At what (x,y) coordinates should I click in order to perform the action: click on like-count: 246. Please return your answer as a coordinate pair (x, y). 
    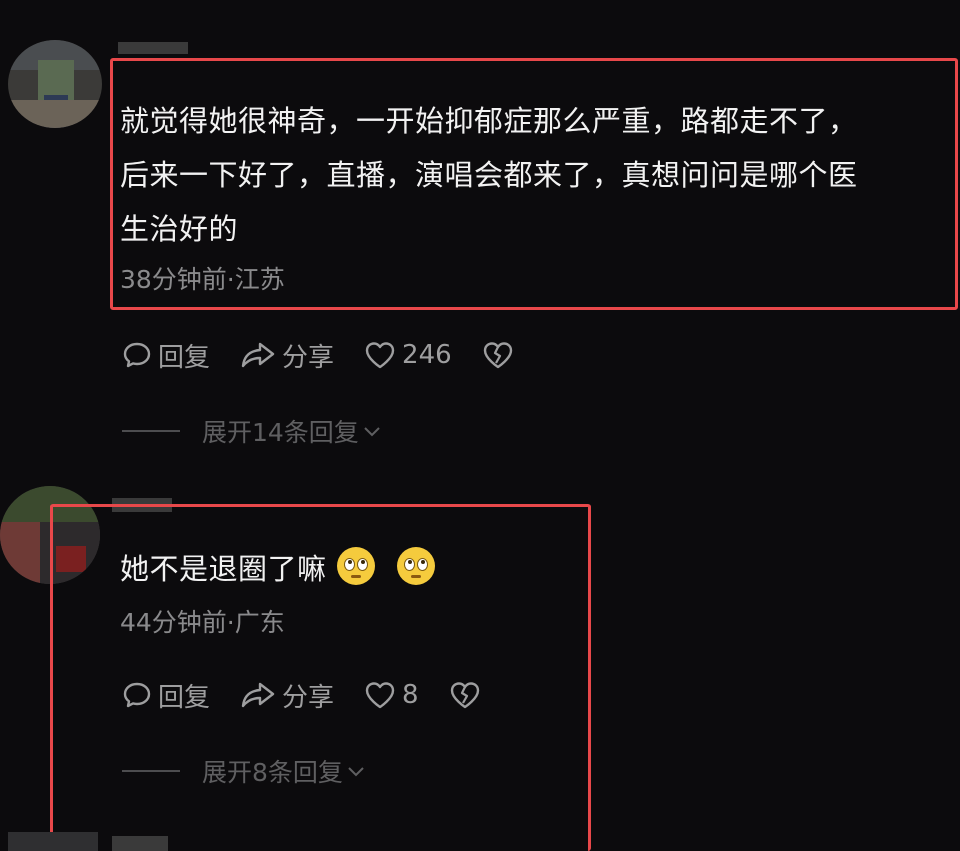
    Looking at the image, I should click on (427, 355).